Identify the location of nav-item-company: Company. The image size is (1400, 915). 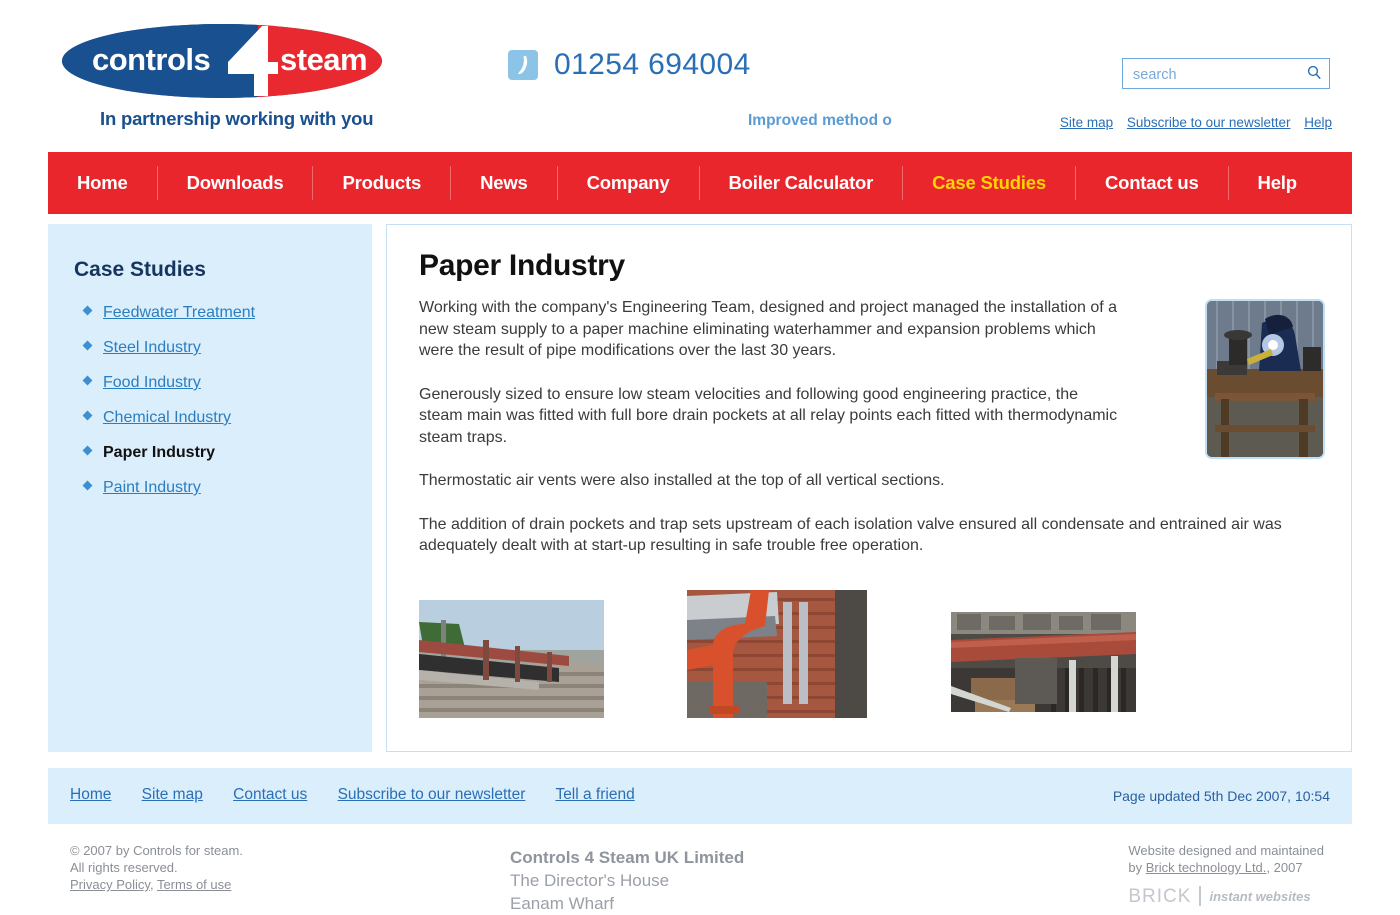
(628, 183).